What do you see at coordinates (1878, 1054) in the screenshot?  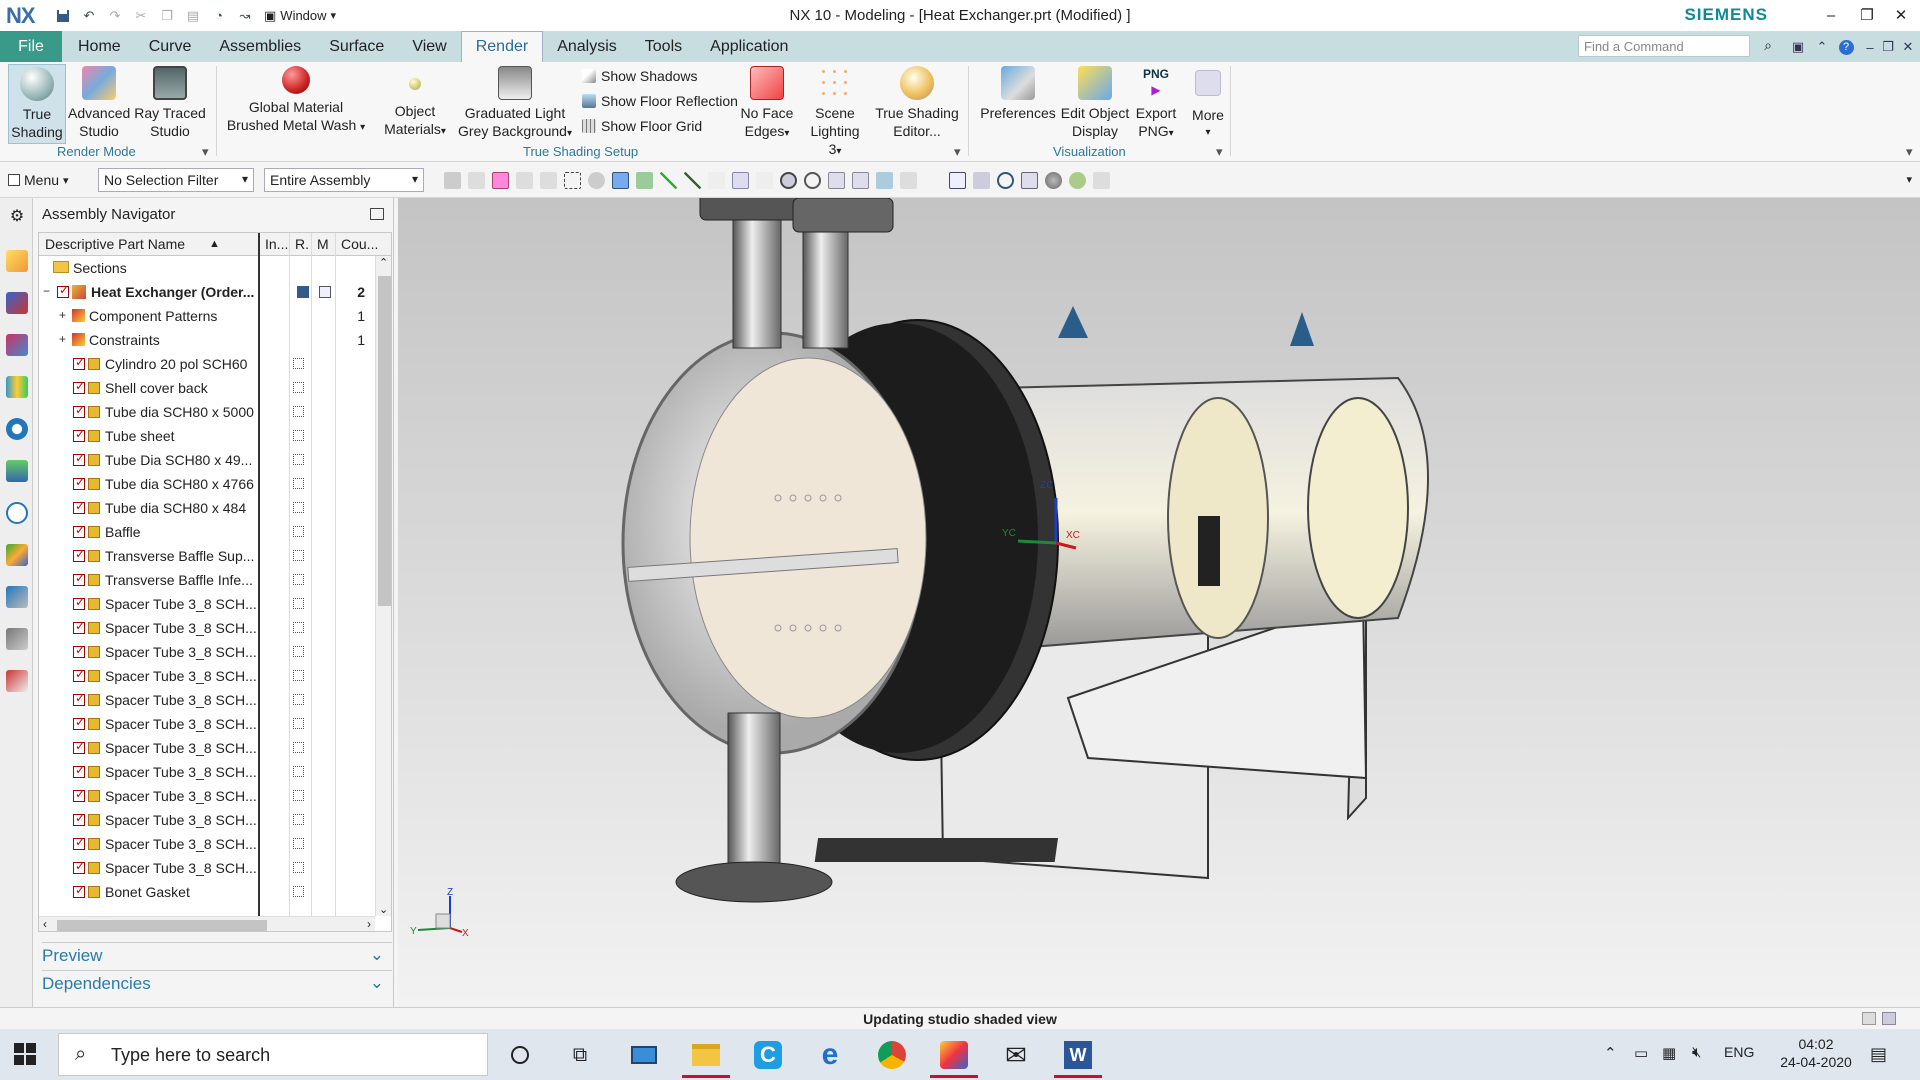 I see `notifications-icon: ▤` at bounding box center [1878, 1054].